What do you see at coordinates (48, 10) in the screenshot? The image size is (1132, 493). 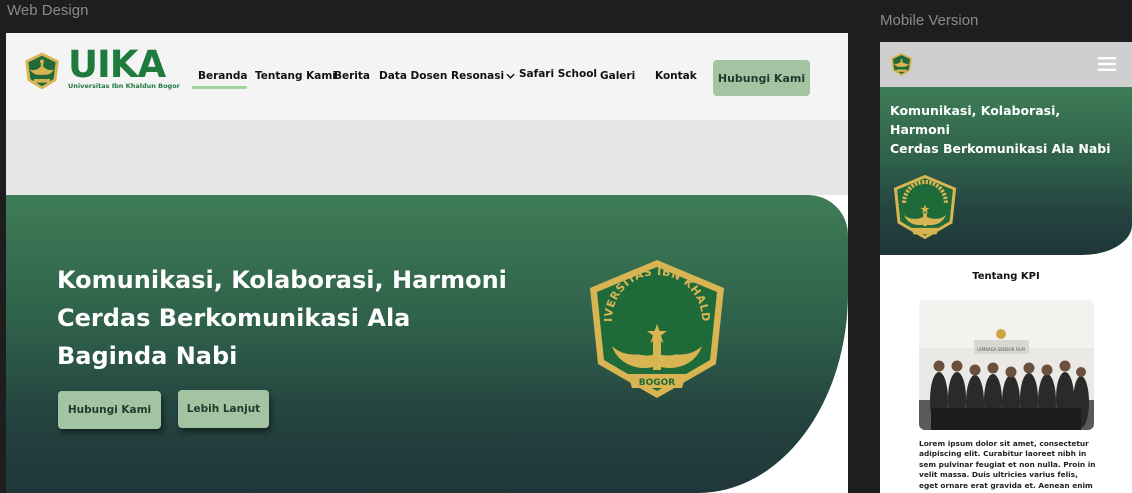 I see `web-frame-label: Web Design` at bounding box center [48, 10].